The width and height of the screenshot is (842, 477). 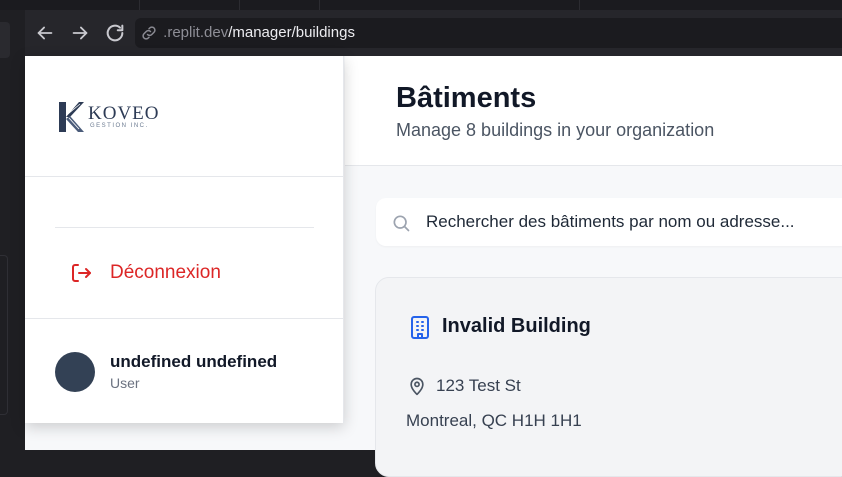 I want to click on reload-icon, so click(x=115, y=33).